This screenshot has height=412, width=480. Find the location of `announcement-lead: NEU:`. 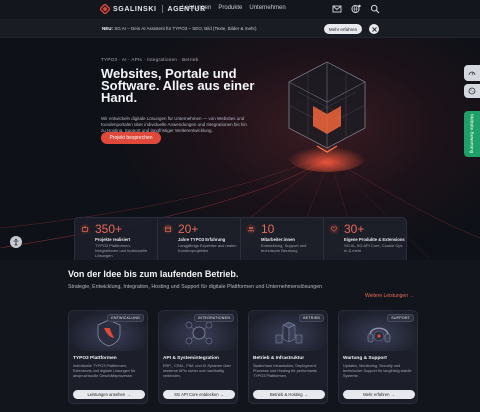

announcement-lead: NEU: is located at coordinates (107, 28).